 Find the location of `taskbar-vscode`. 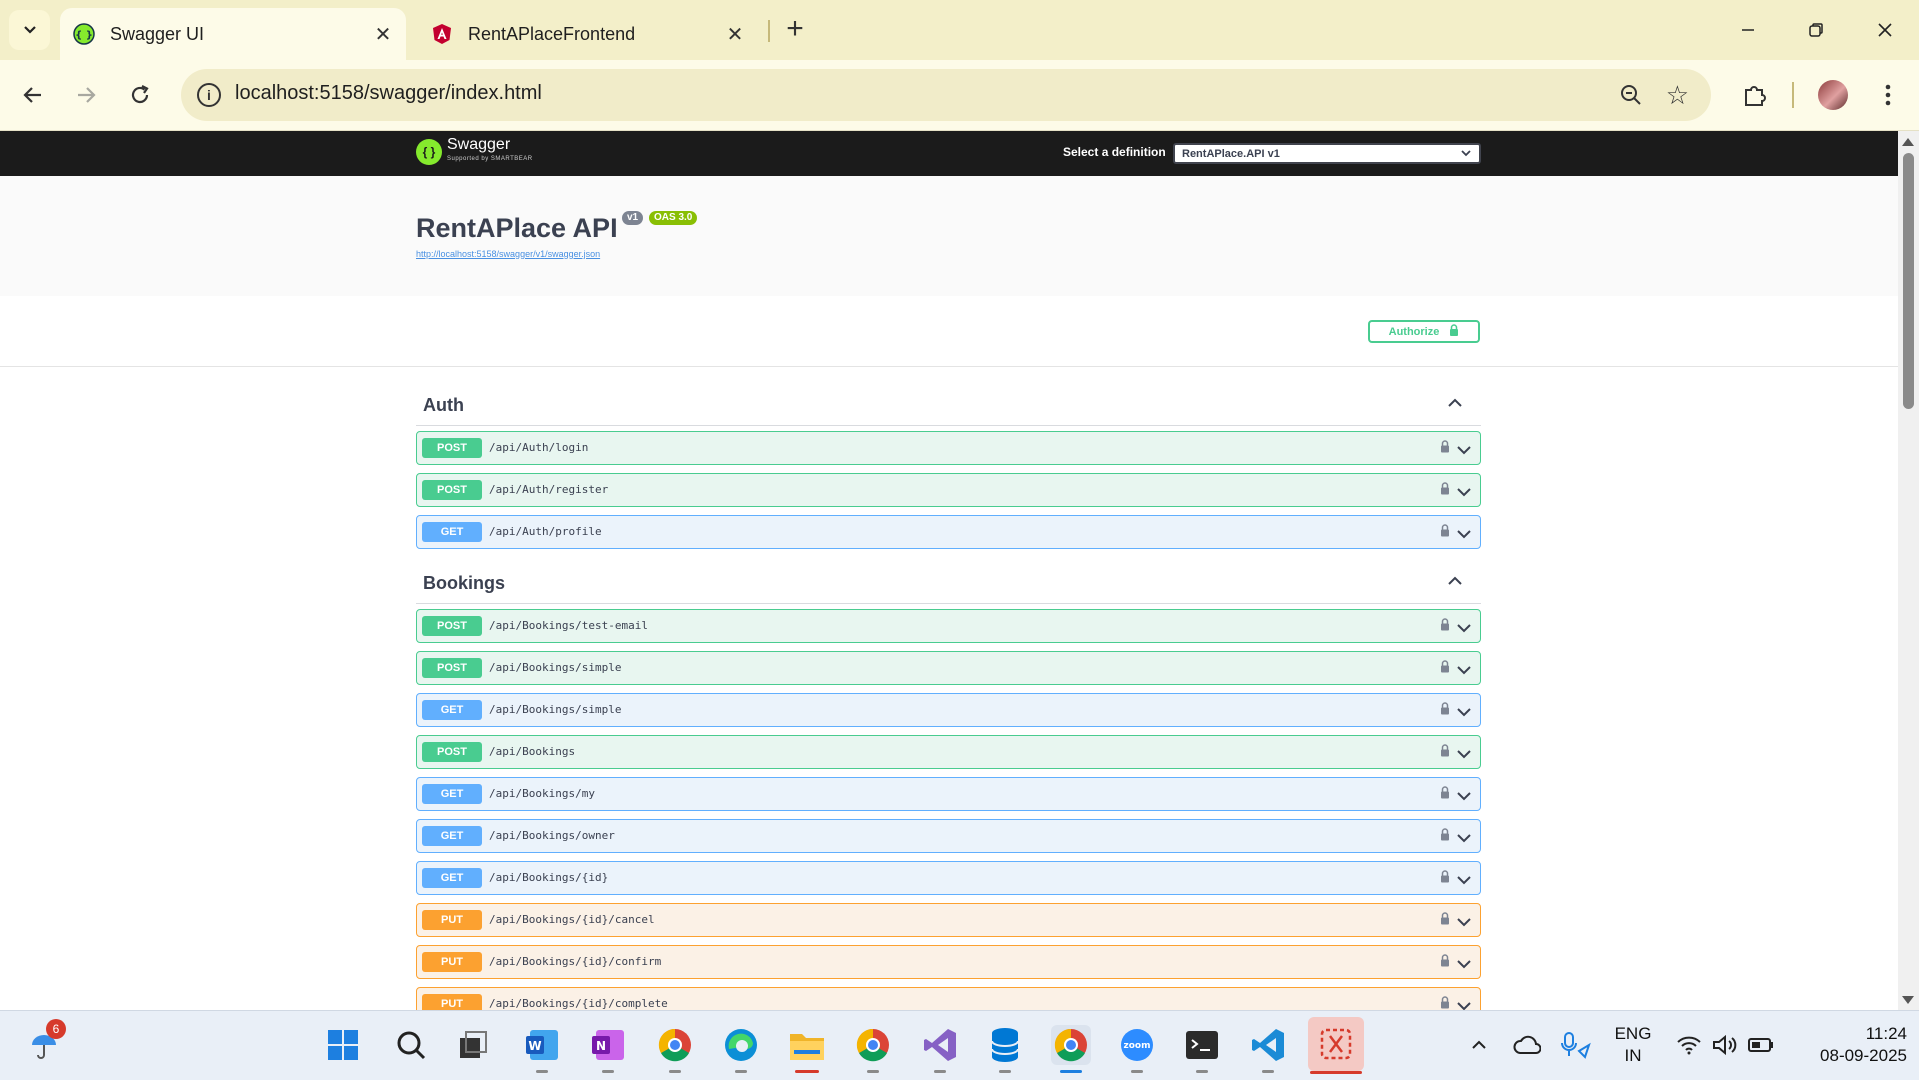

taskbar-vscode is located at coordinates (1268, 1049).